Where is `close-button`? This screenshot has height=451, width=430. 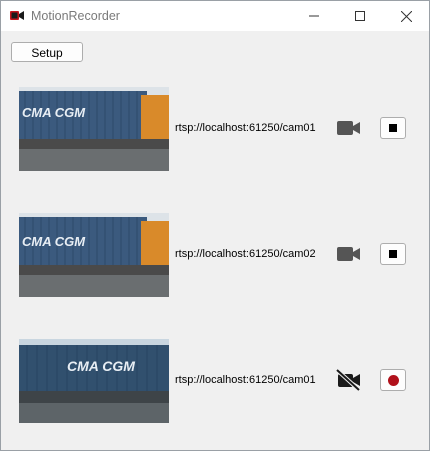
close-button is located at coordinates (406, 16).